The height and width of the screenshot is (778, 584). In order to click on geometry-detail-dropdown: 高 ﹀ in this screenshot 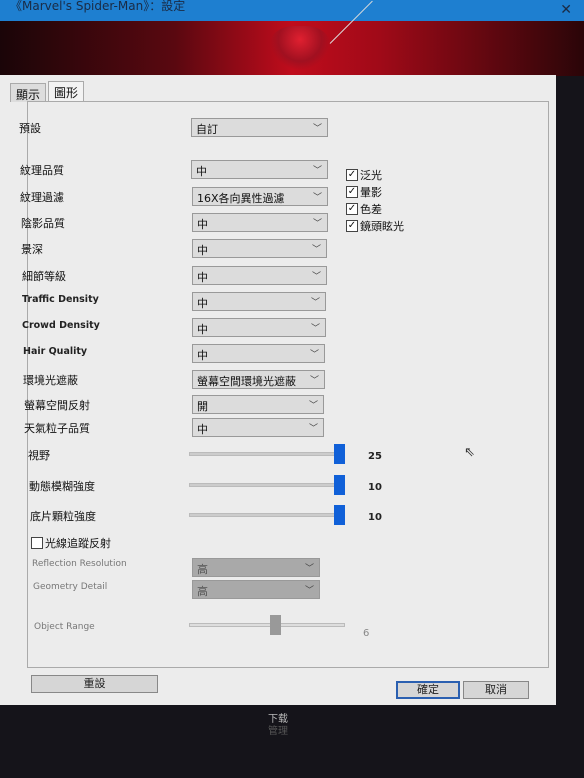, I will do `click(256, 589)`.